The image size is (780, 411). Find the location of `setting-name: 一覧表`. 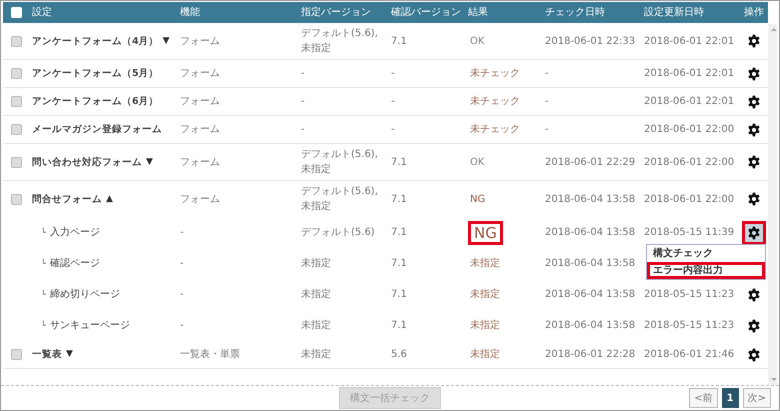

setting-name: 一覧表 is located at coordinates (47, 354).